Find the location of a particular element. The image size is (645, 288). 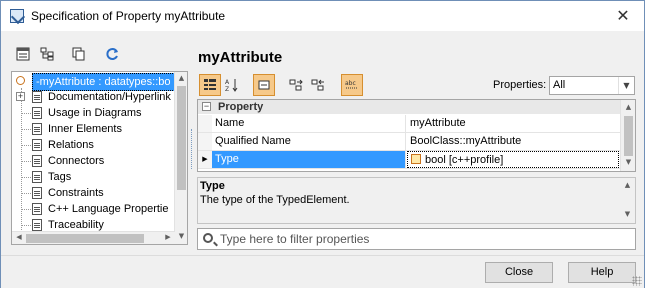

property-value: bool [c++profile] is located at coordinates (513, 159).